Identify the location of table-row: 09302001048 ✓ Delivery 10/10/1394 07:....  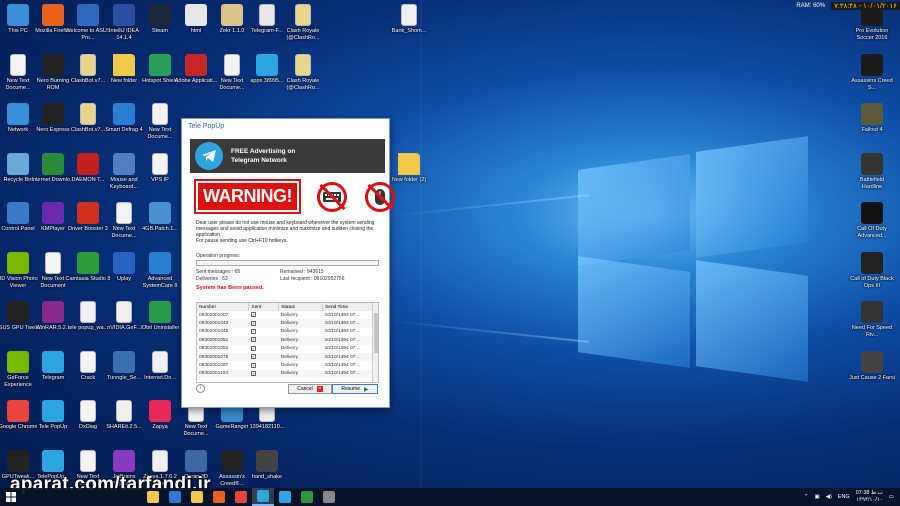
(285, 332).